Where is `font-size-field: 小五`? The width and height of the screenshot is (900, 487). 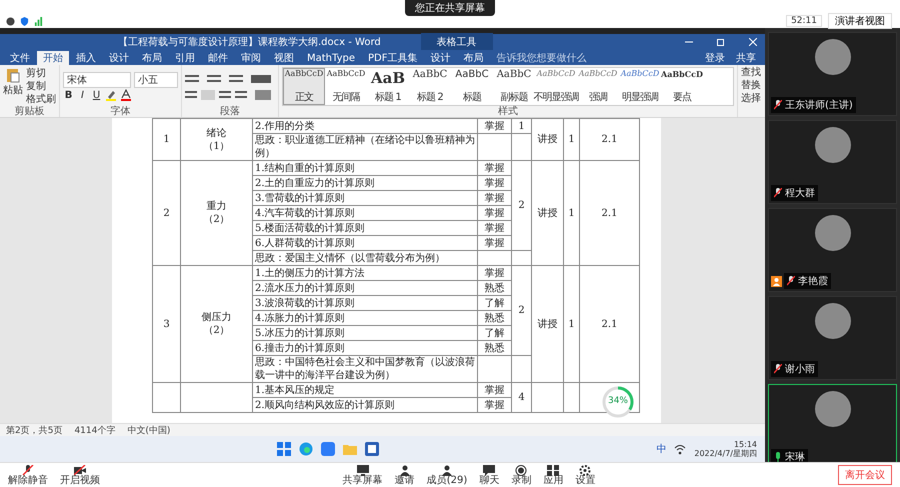 font-size-field: 小五 is located at coordinates (156, 80).